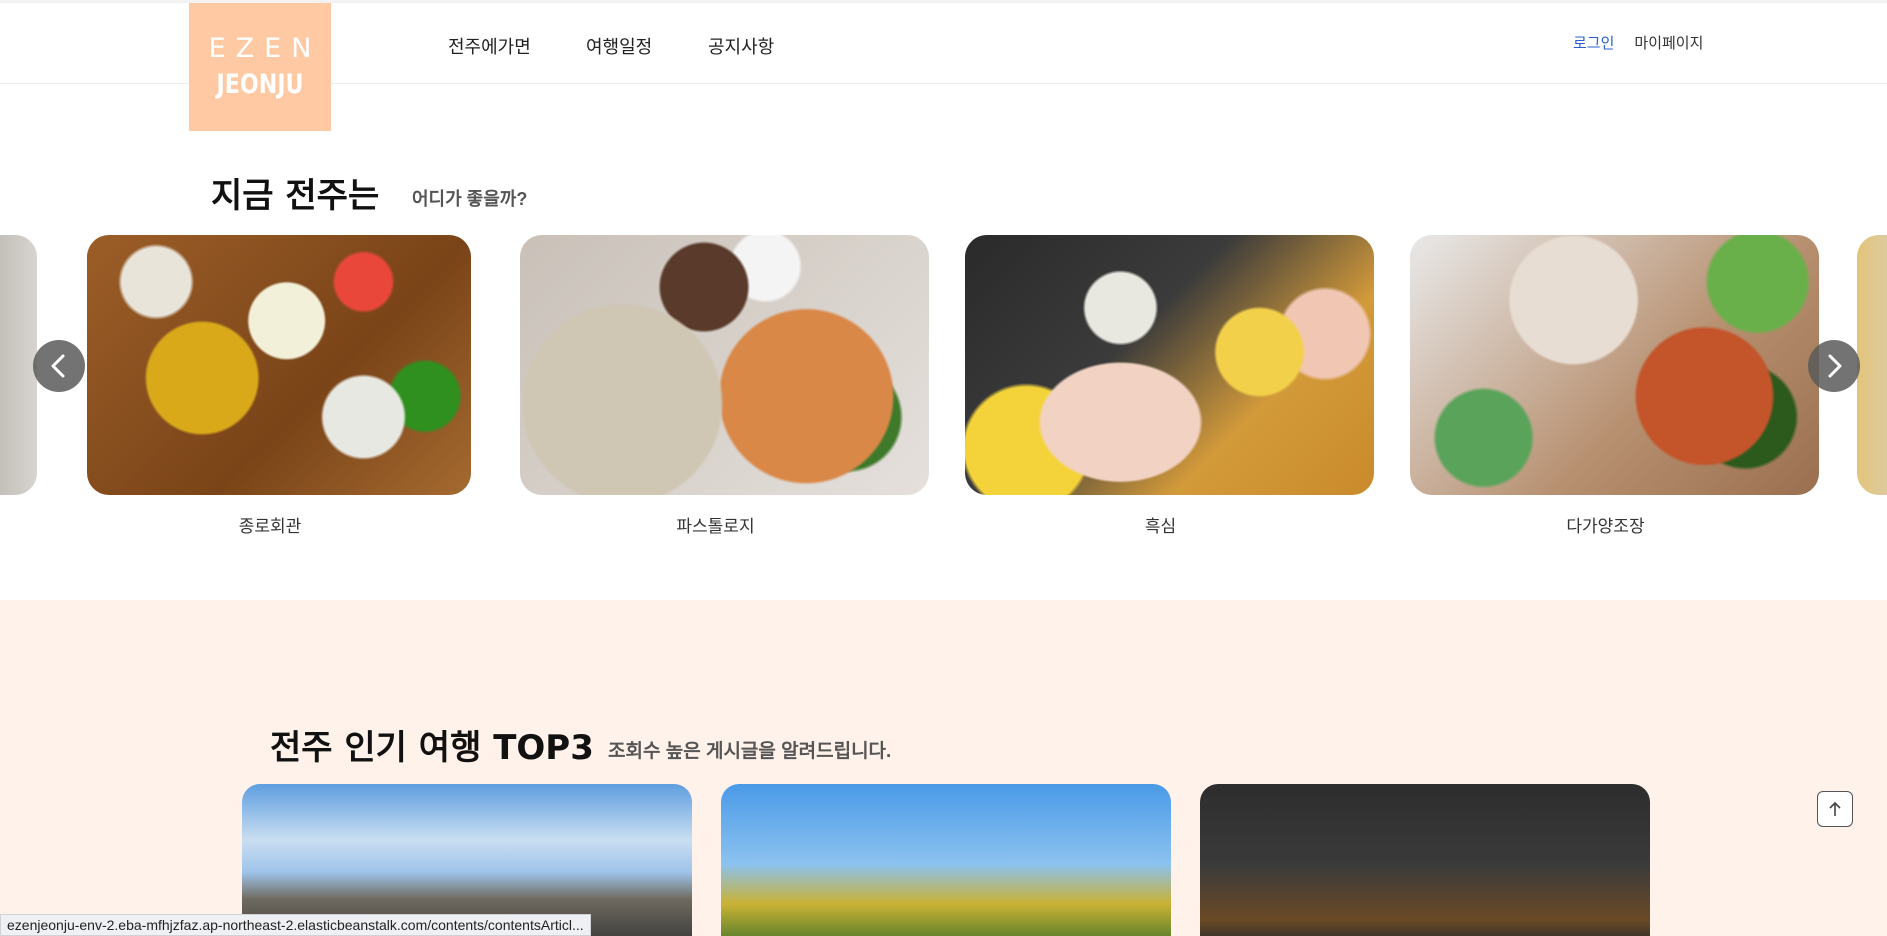 Image resolution: width=1887 pixels, height=936 pixels. Describe the element at coordinates (1668, 42) in the screenshot. I see `mypage-link: 마이페이지` at that location.